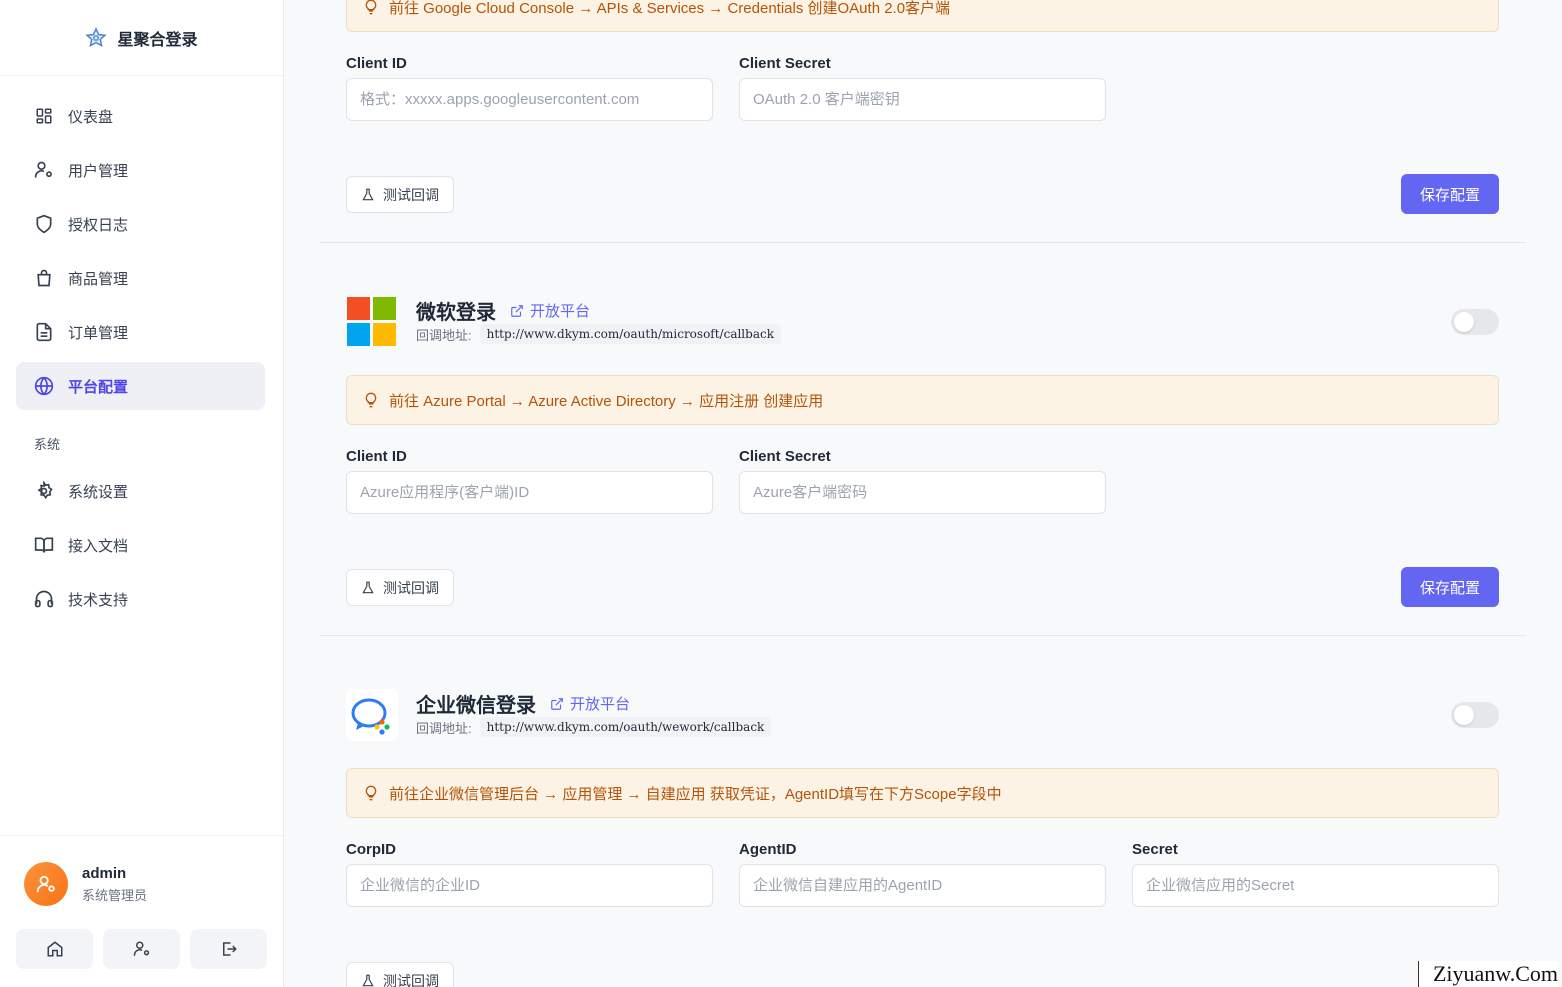  I want to click on wework-agentid-input, so click(922, 885).